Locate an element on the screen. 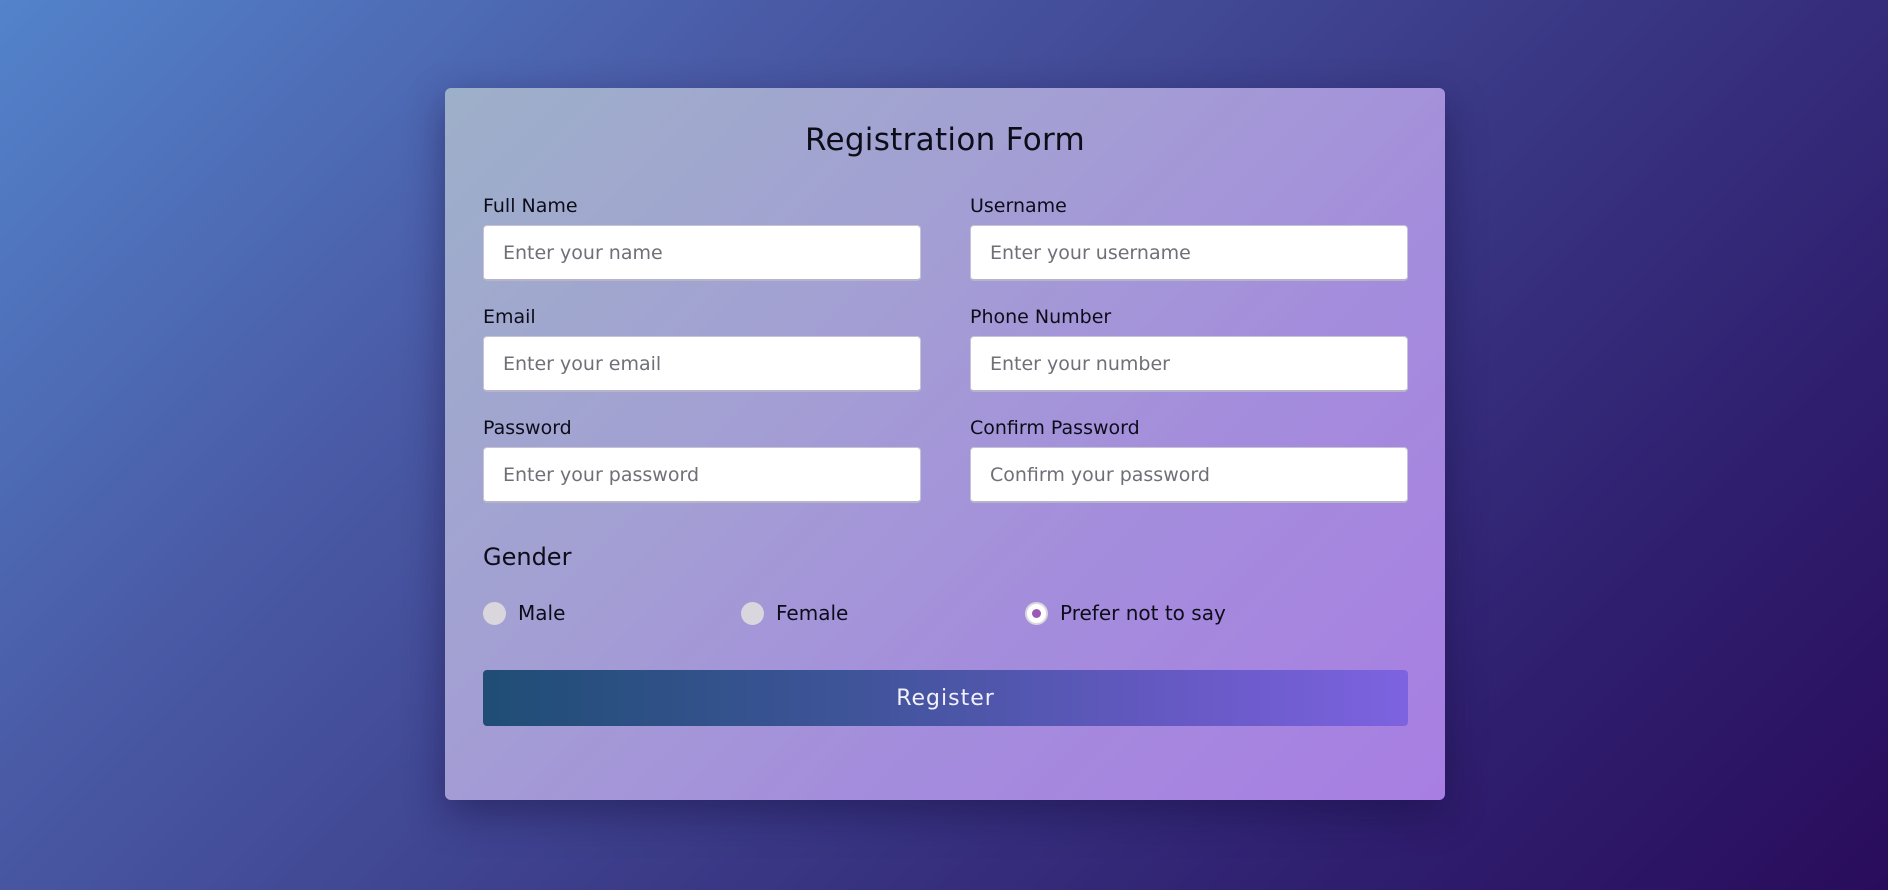 The width and height of the screenshot is (1888, 890). username-input is located at coordinates (1189, 253).